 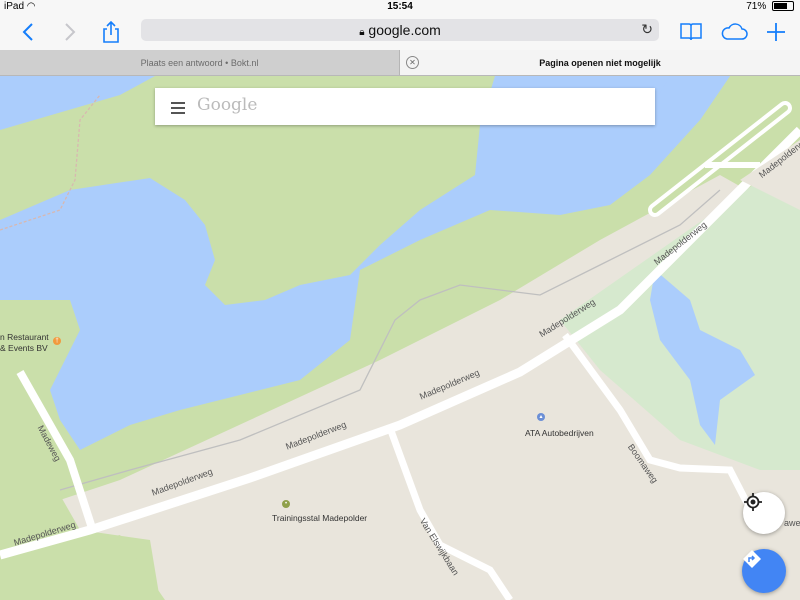 I want to click on tab-title: Plaats een antwoord • Bokt.nl, so click(x=199, y=62).